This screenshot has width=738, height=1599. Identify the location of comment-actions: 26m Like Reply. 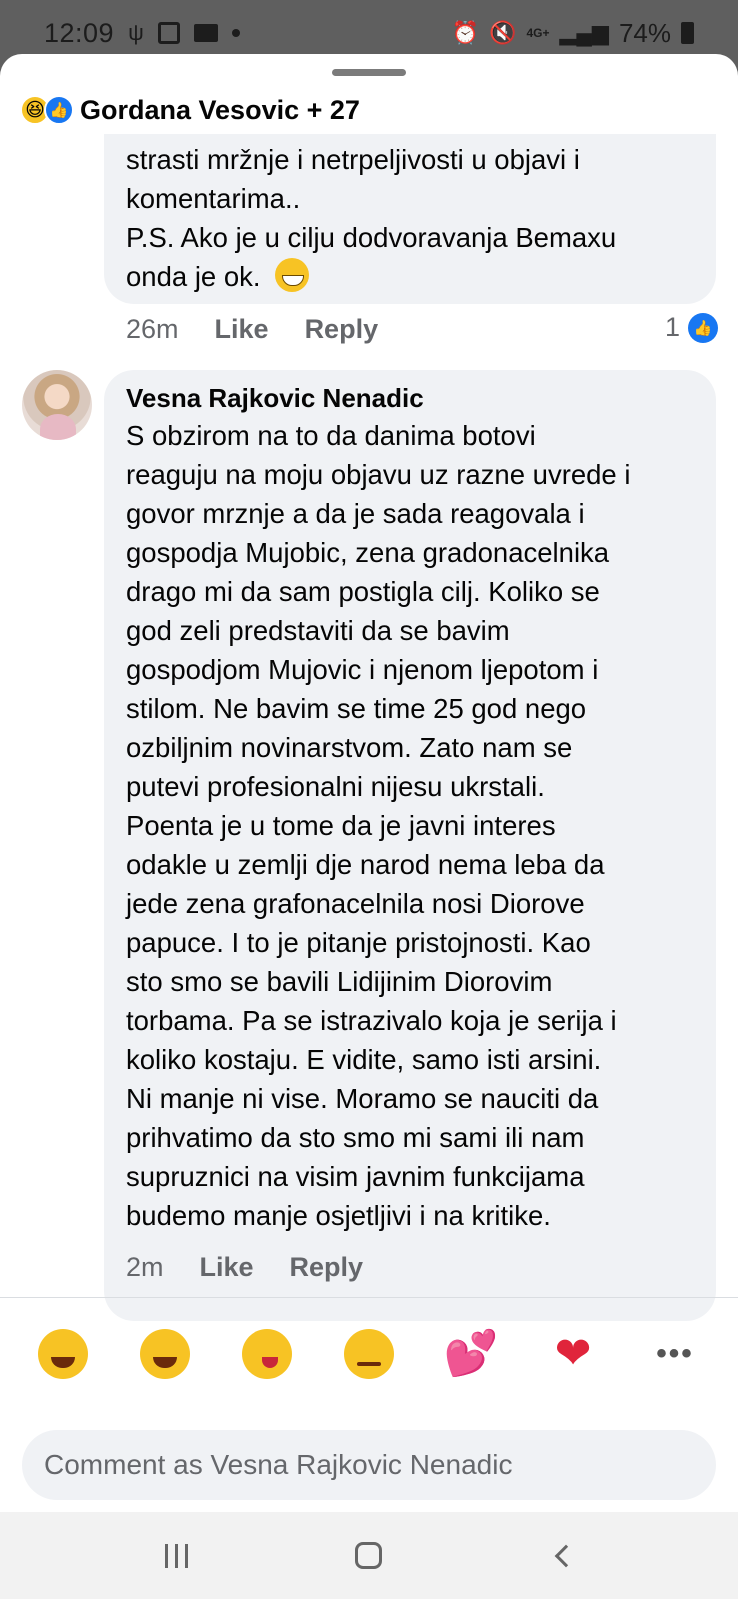
(270, 329).